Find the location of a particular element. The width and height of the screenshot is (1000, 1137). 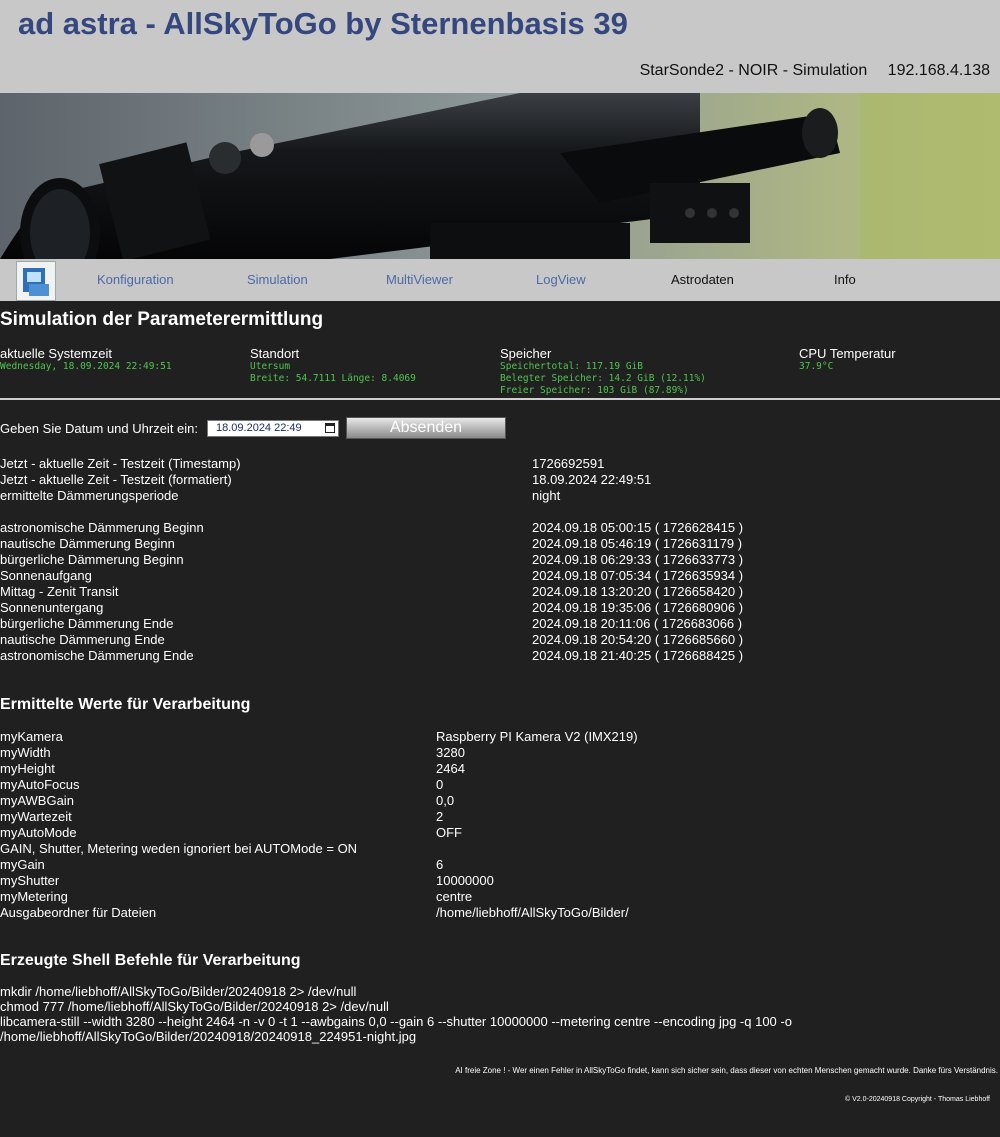

device-name: StarSonde2 - NOIR - Simulation is located at coordinates (753, 70).